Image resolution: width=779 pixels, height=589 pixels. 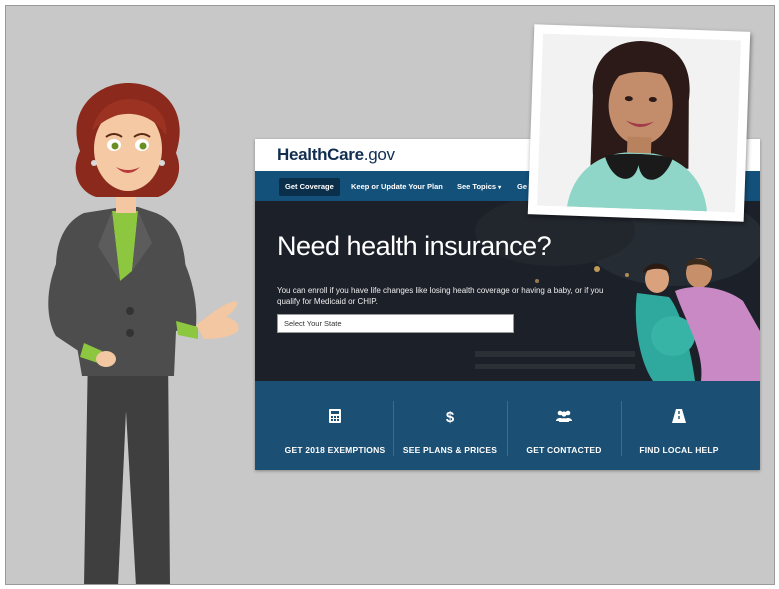 What do you see at coordinates (414, 246) in the screenshot?
I see `hero-title: Need health insurance?` at bounding box center [414, 246].